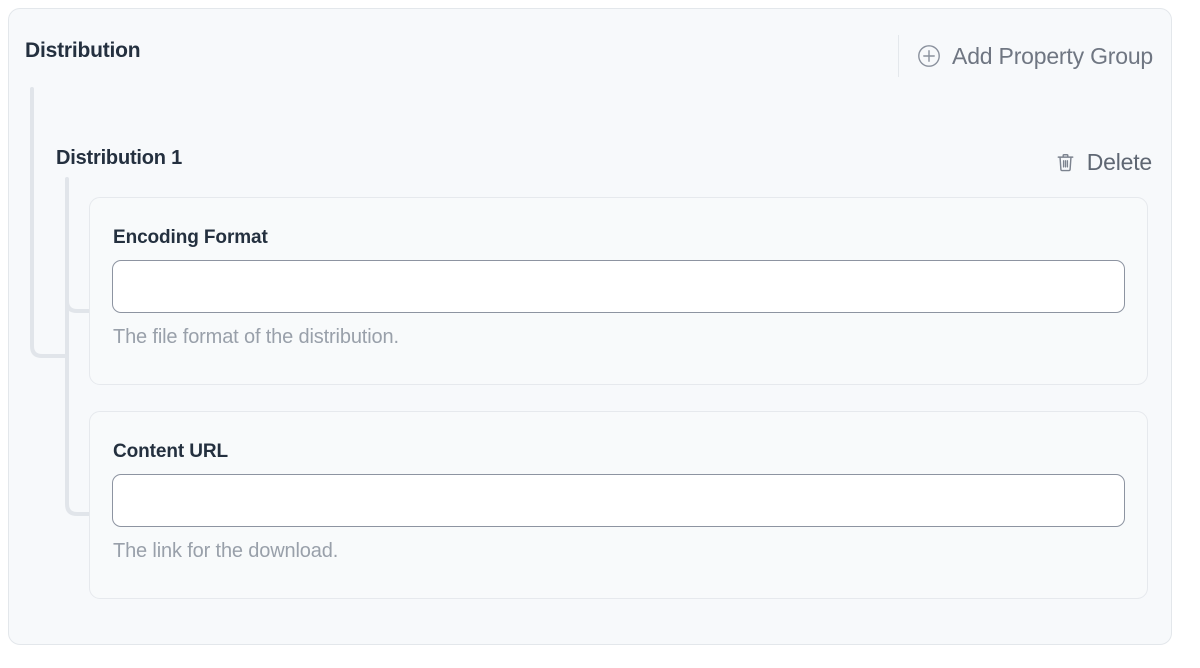 The width and height of the screenshot is (1200, 668). What do you see at coordinates (119, 158) in the screenshot?
I see `subgroup-title: Distribution 1` at bounding box center [119, 158].